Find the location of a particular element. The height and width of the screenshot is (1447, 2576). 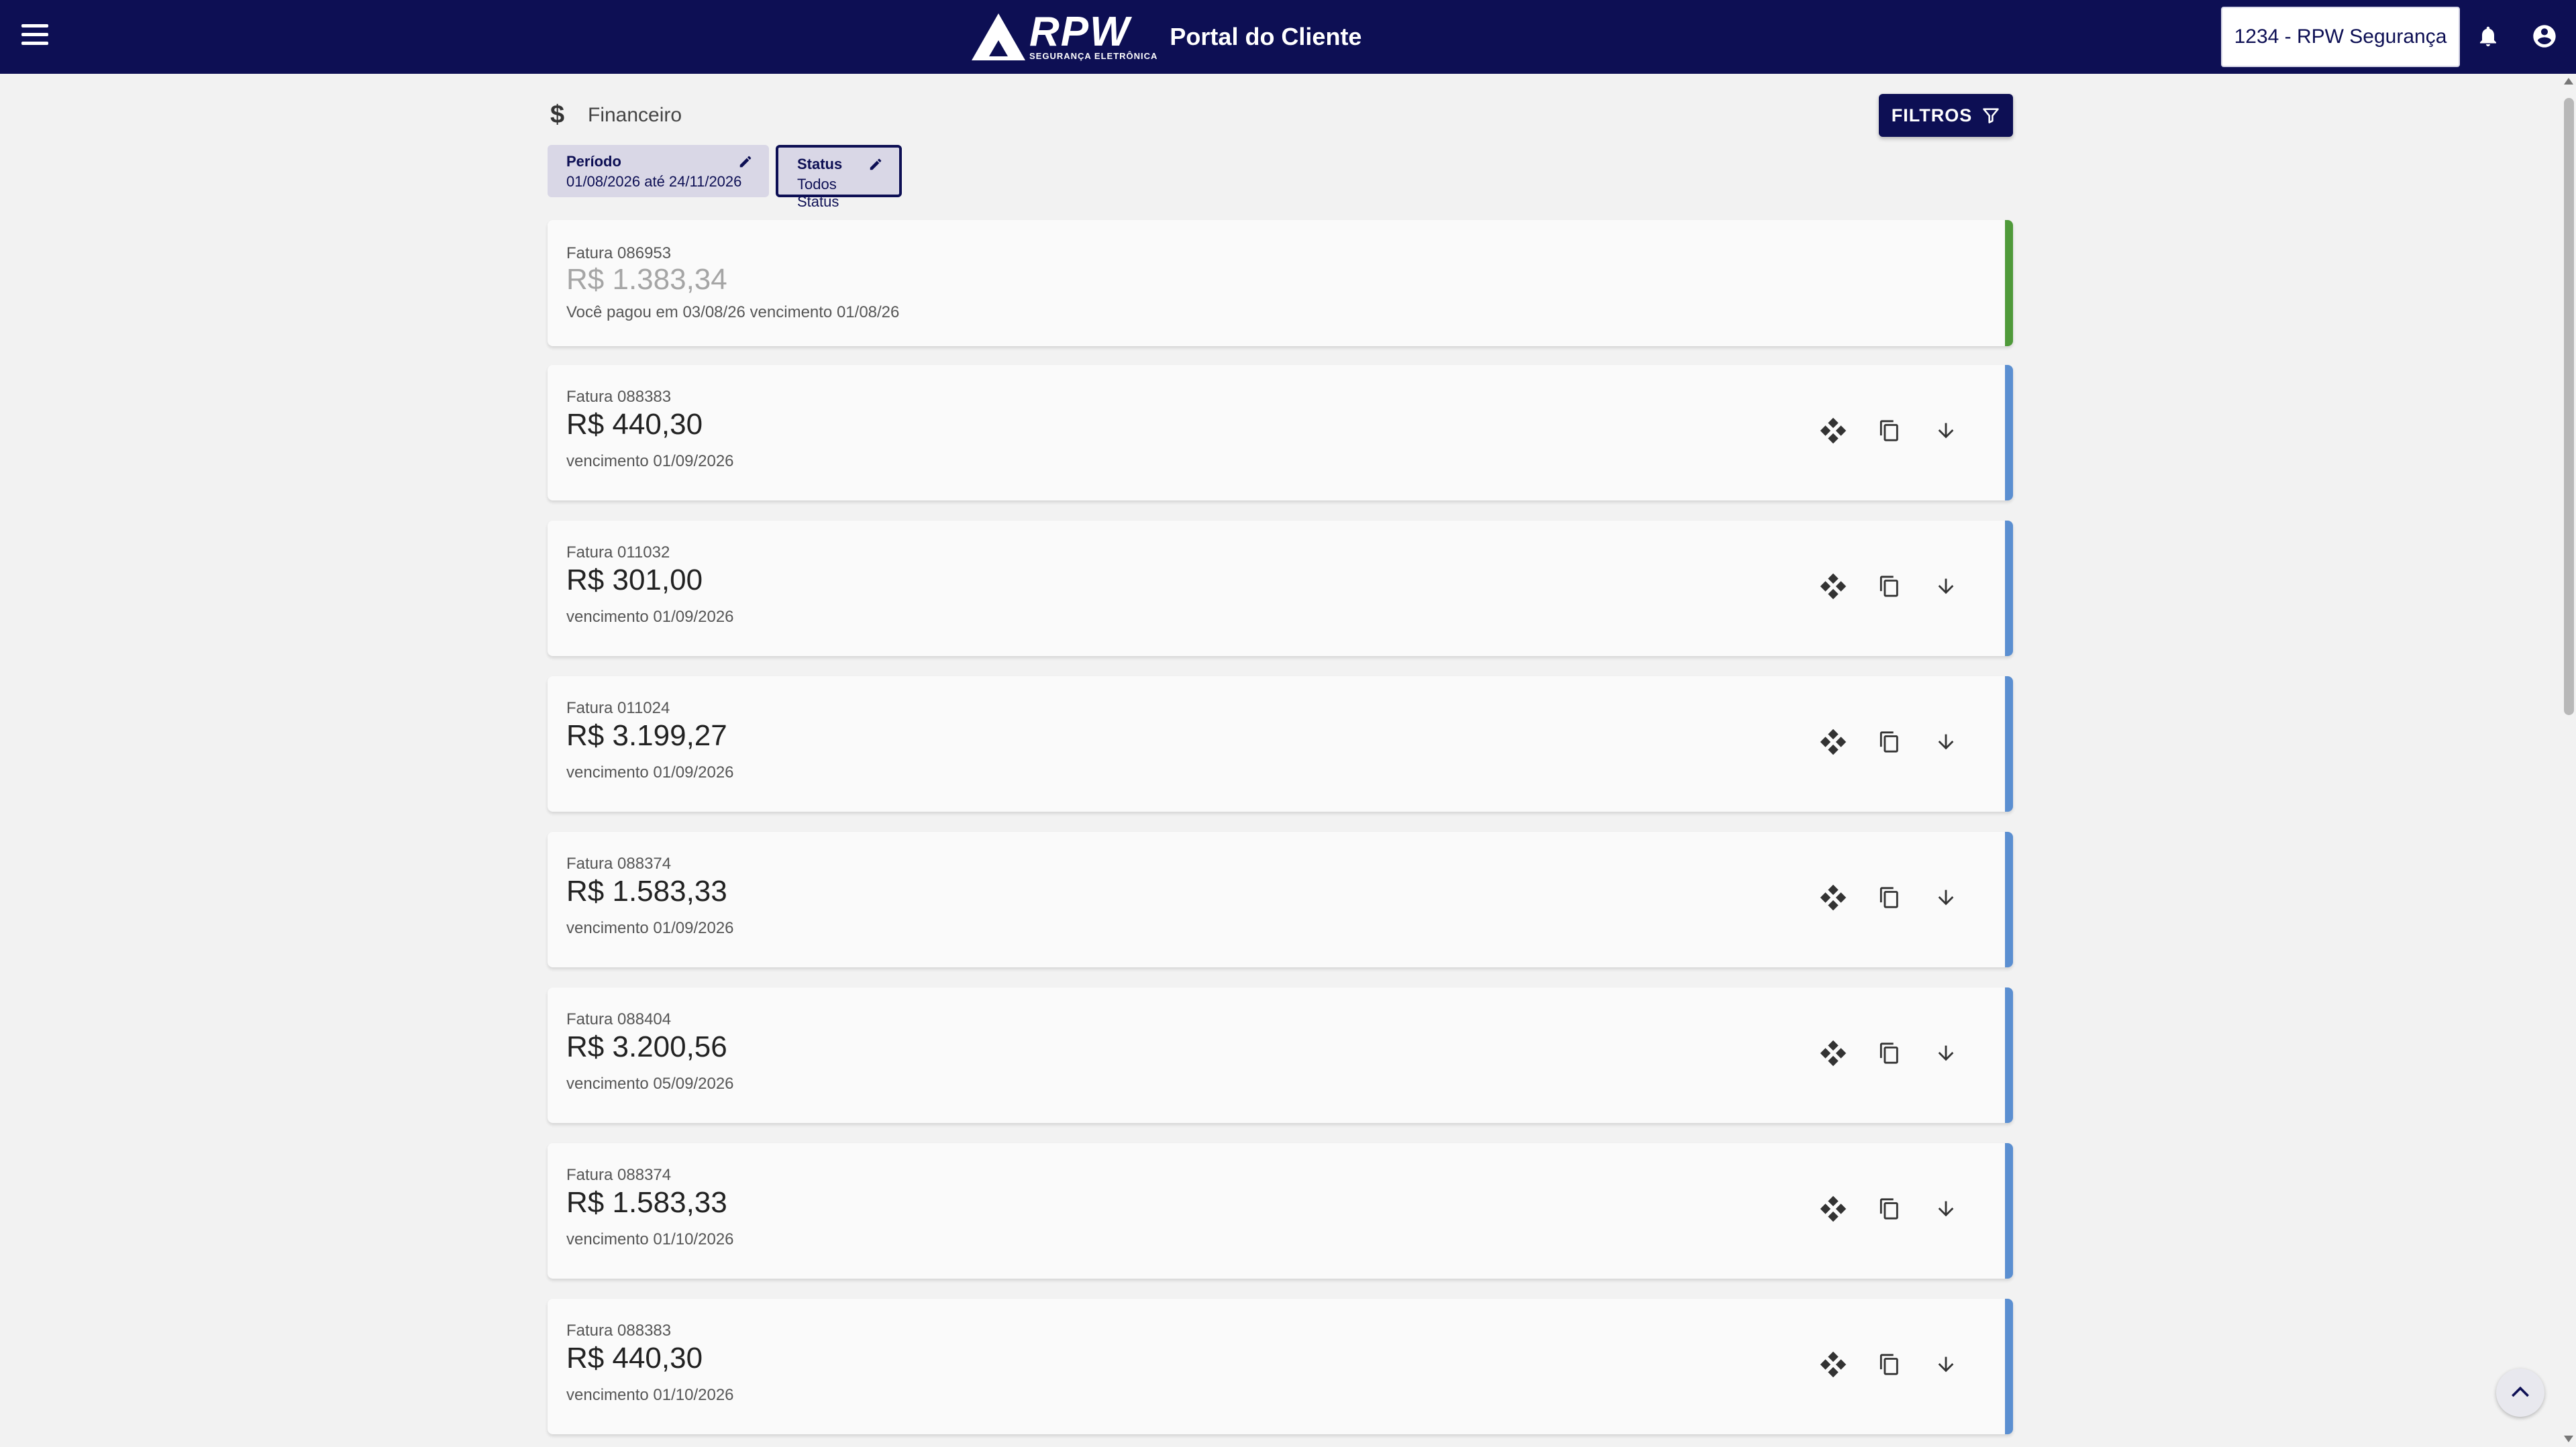

chevron-up-icon is located at coordinates (2520, 1392).